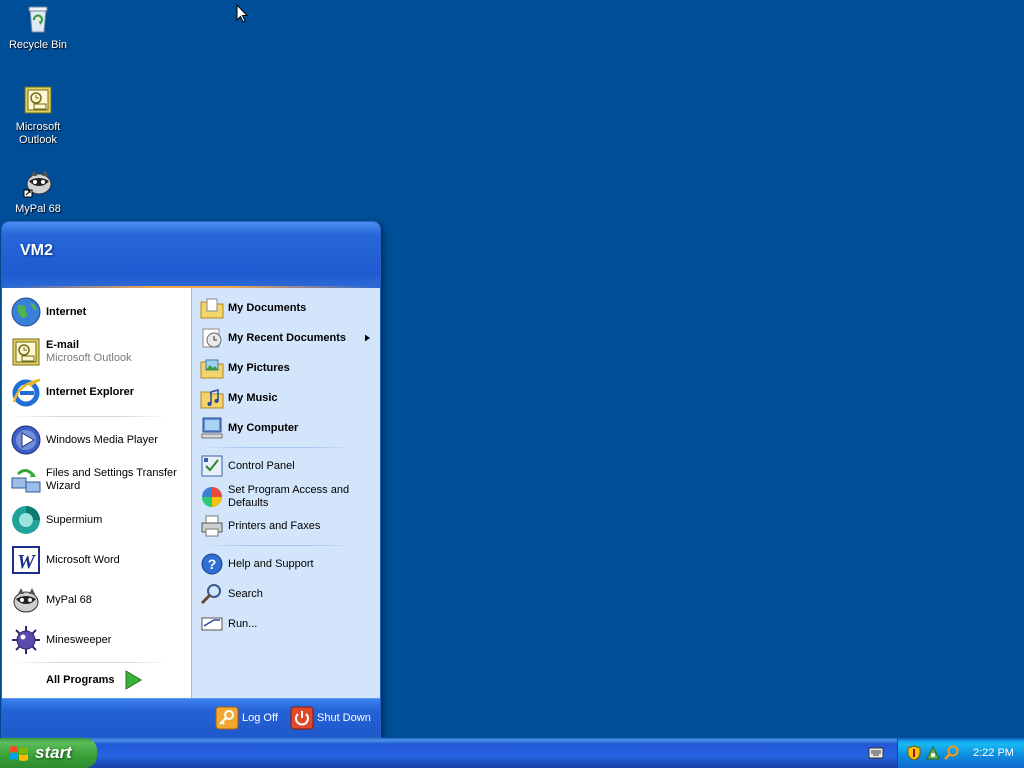 The height and width of the screenshot is (768, 1024). Describe the element at coordinates (260, 718) in the screenshot. I see `log-off-label: Log Off` at that location.